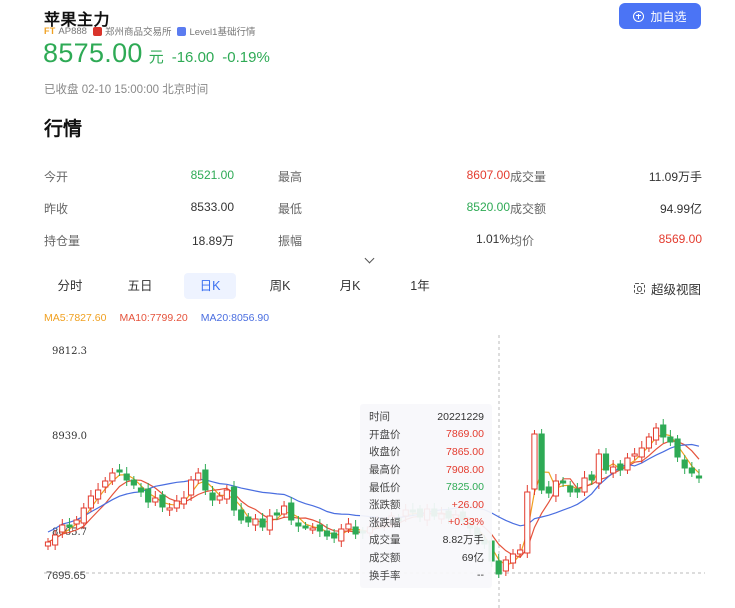  I want to click on level-name: Level1基础行情, so click(222, 32).